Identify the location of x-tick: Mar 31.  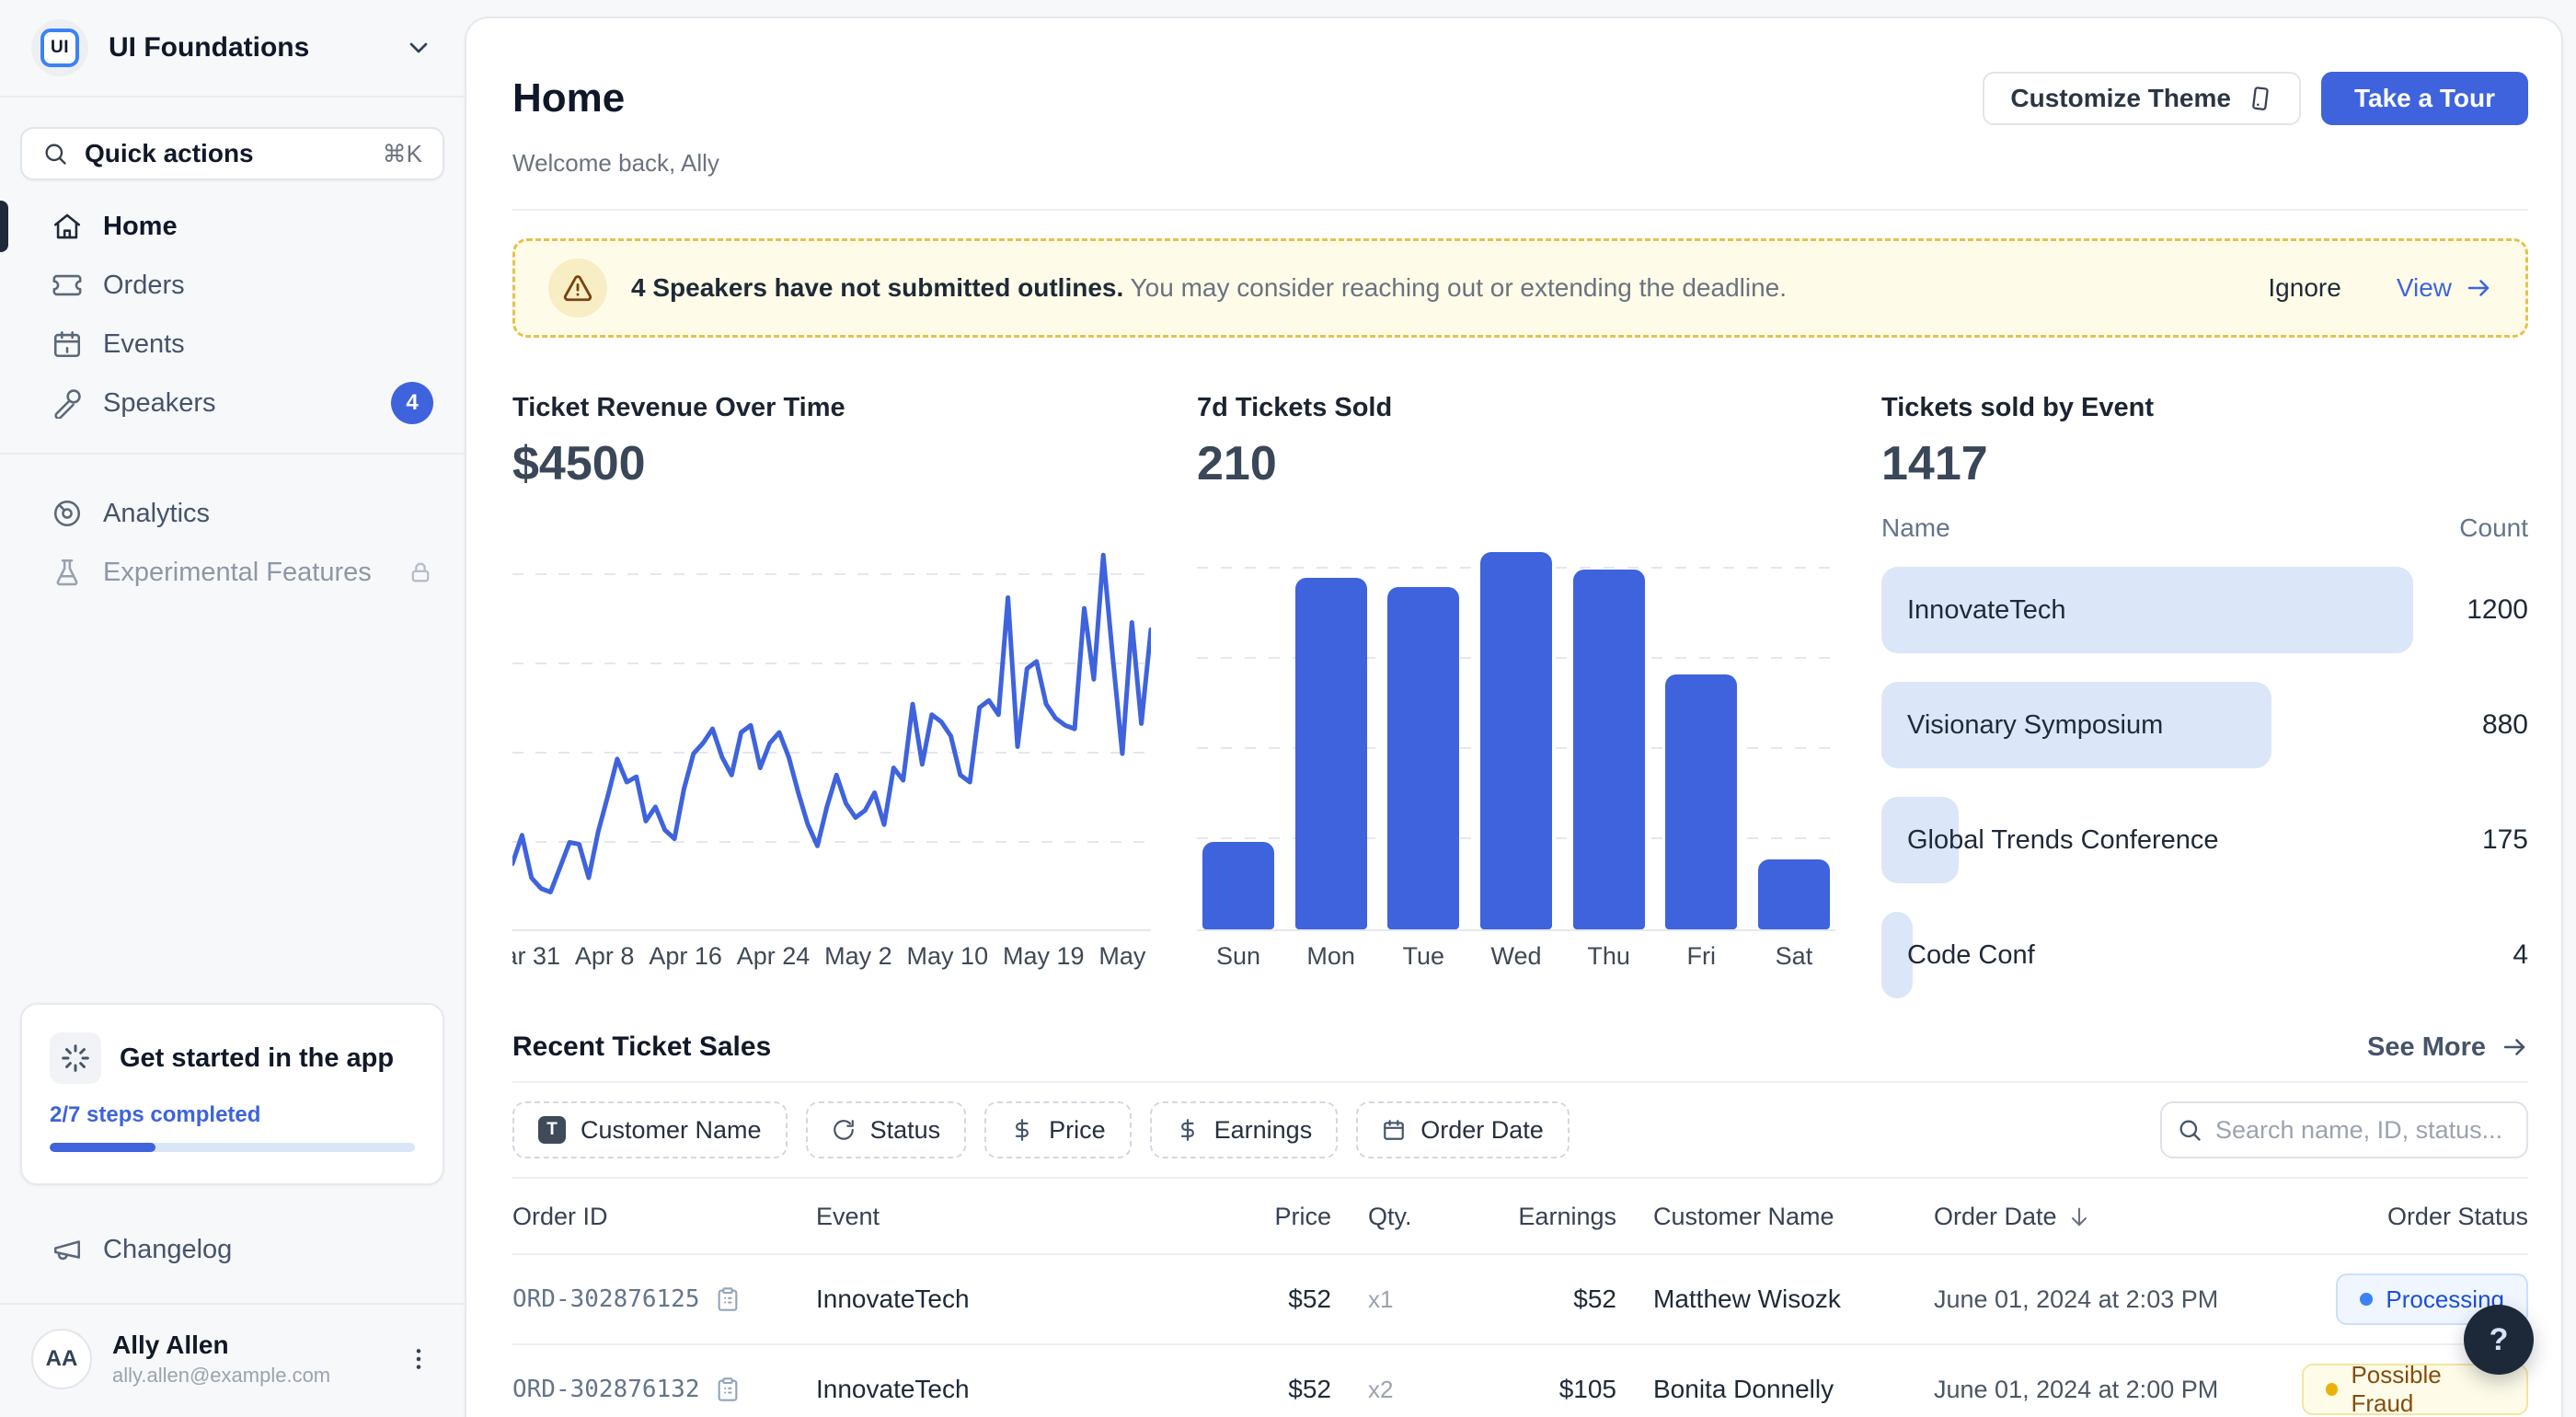
(536, 956).